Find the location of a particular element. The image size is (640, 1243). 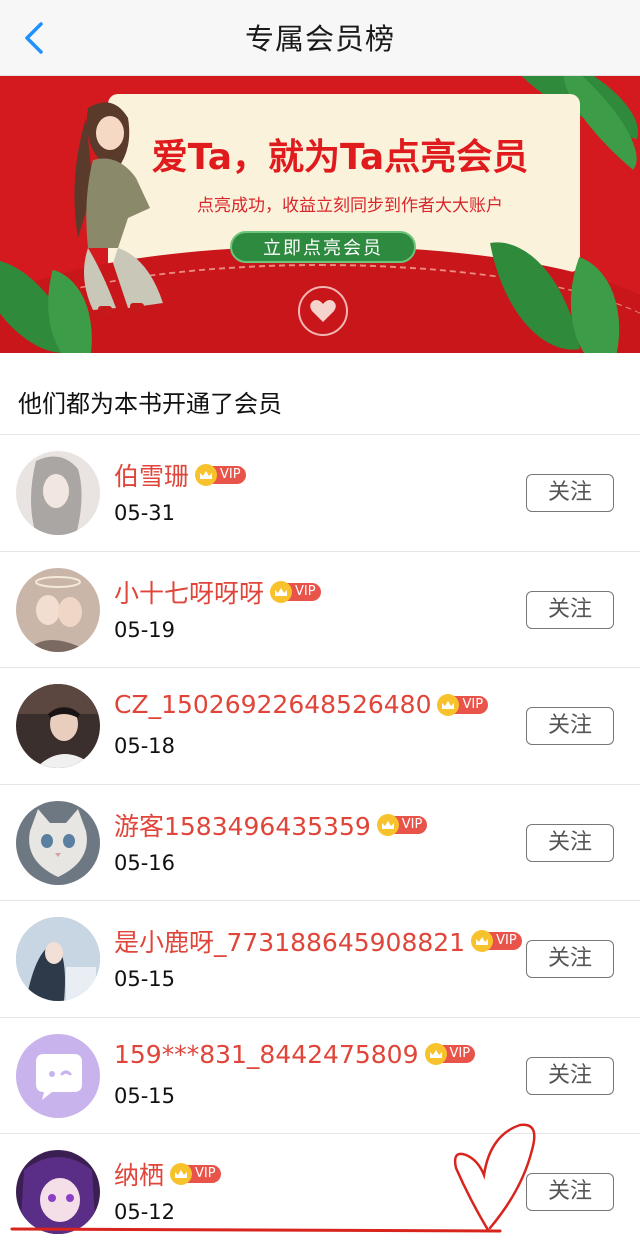

member-name: 小十七呀呀呀 is located at coordinates (189, 592).